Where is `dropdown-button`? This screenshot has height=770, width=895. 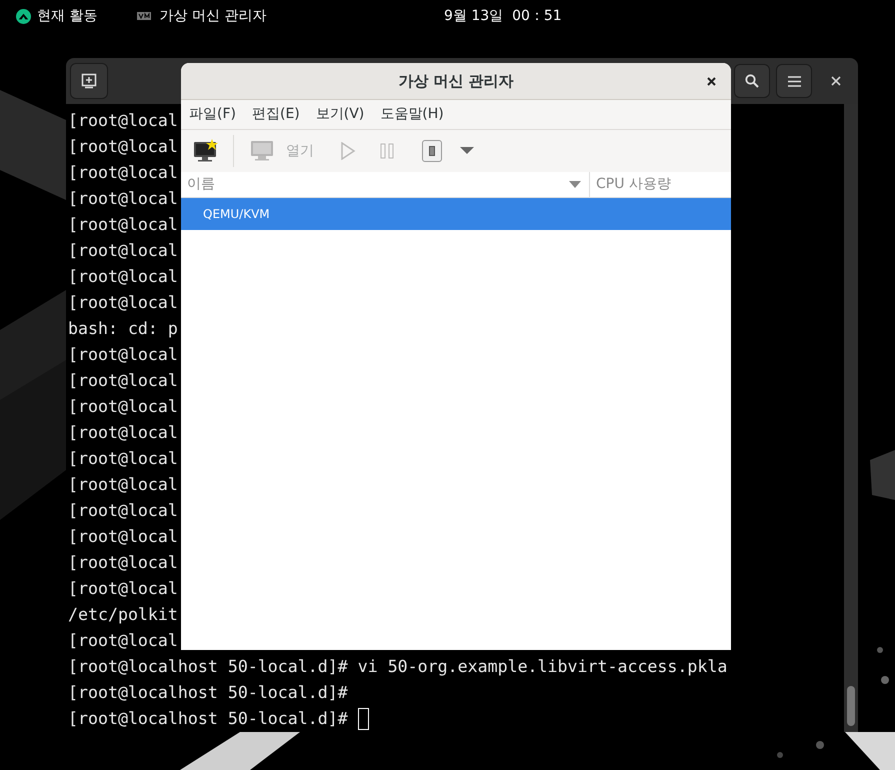 dropdown-button is located at coordinates (467, 151).